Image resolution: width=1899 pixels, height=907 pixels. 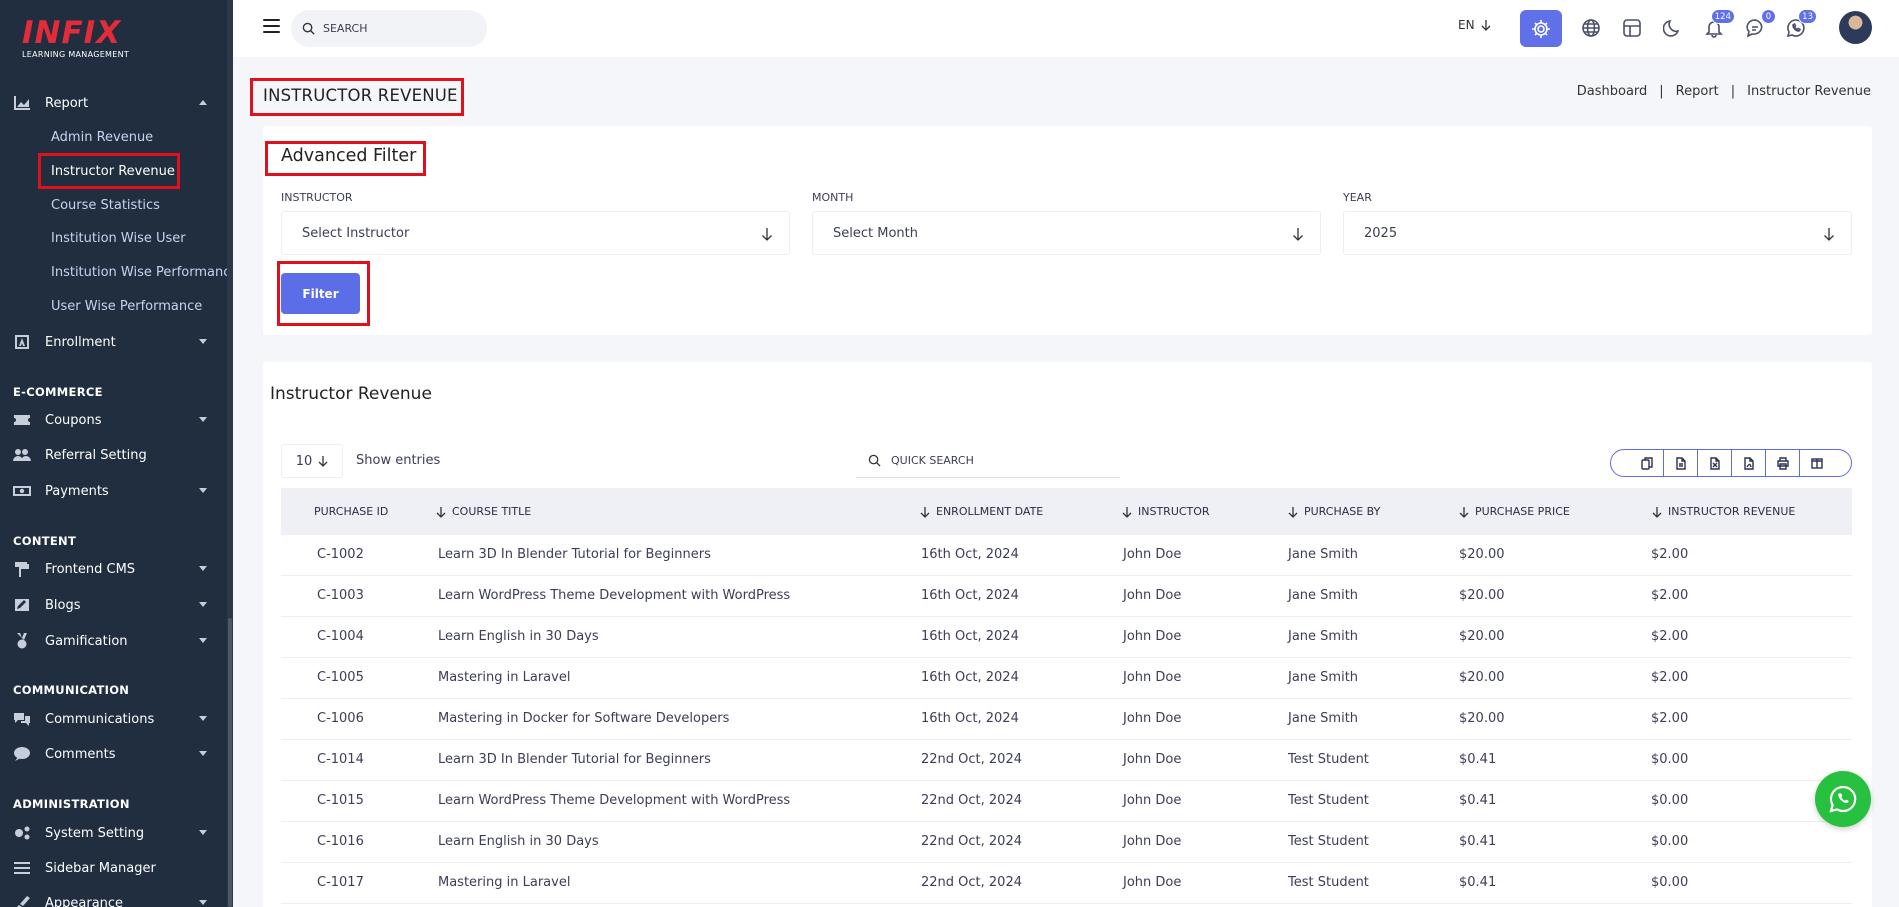 What do you see at coordinates (113, 491) in the screenshot?
I see `sidebar-item-payments: Payments` at bounding box center [113, 491].